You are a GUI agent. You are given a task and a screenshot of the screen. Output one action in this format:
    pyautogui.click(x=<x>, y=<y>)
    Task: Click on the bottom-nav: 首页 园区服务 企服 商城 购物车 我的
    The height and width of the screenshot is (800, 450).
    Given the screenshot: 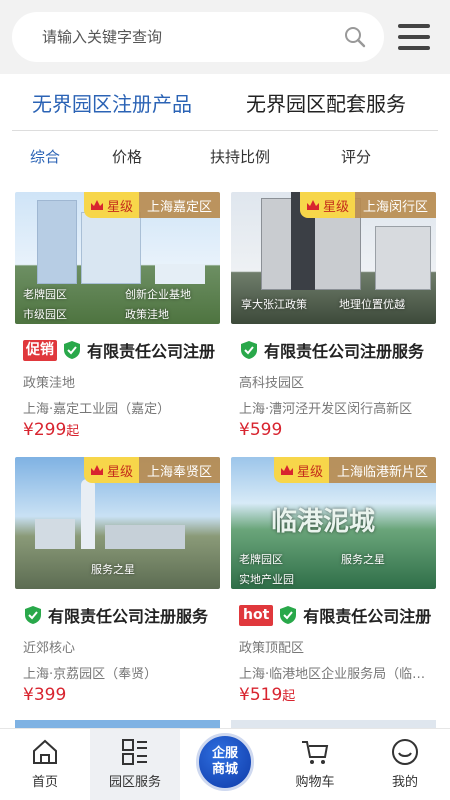 What is the action you would take?
    pyautogui.click(x=225, y=764)
    